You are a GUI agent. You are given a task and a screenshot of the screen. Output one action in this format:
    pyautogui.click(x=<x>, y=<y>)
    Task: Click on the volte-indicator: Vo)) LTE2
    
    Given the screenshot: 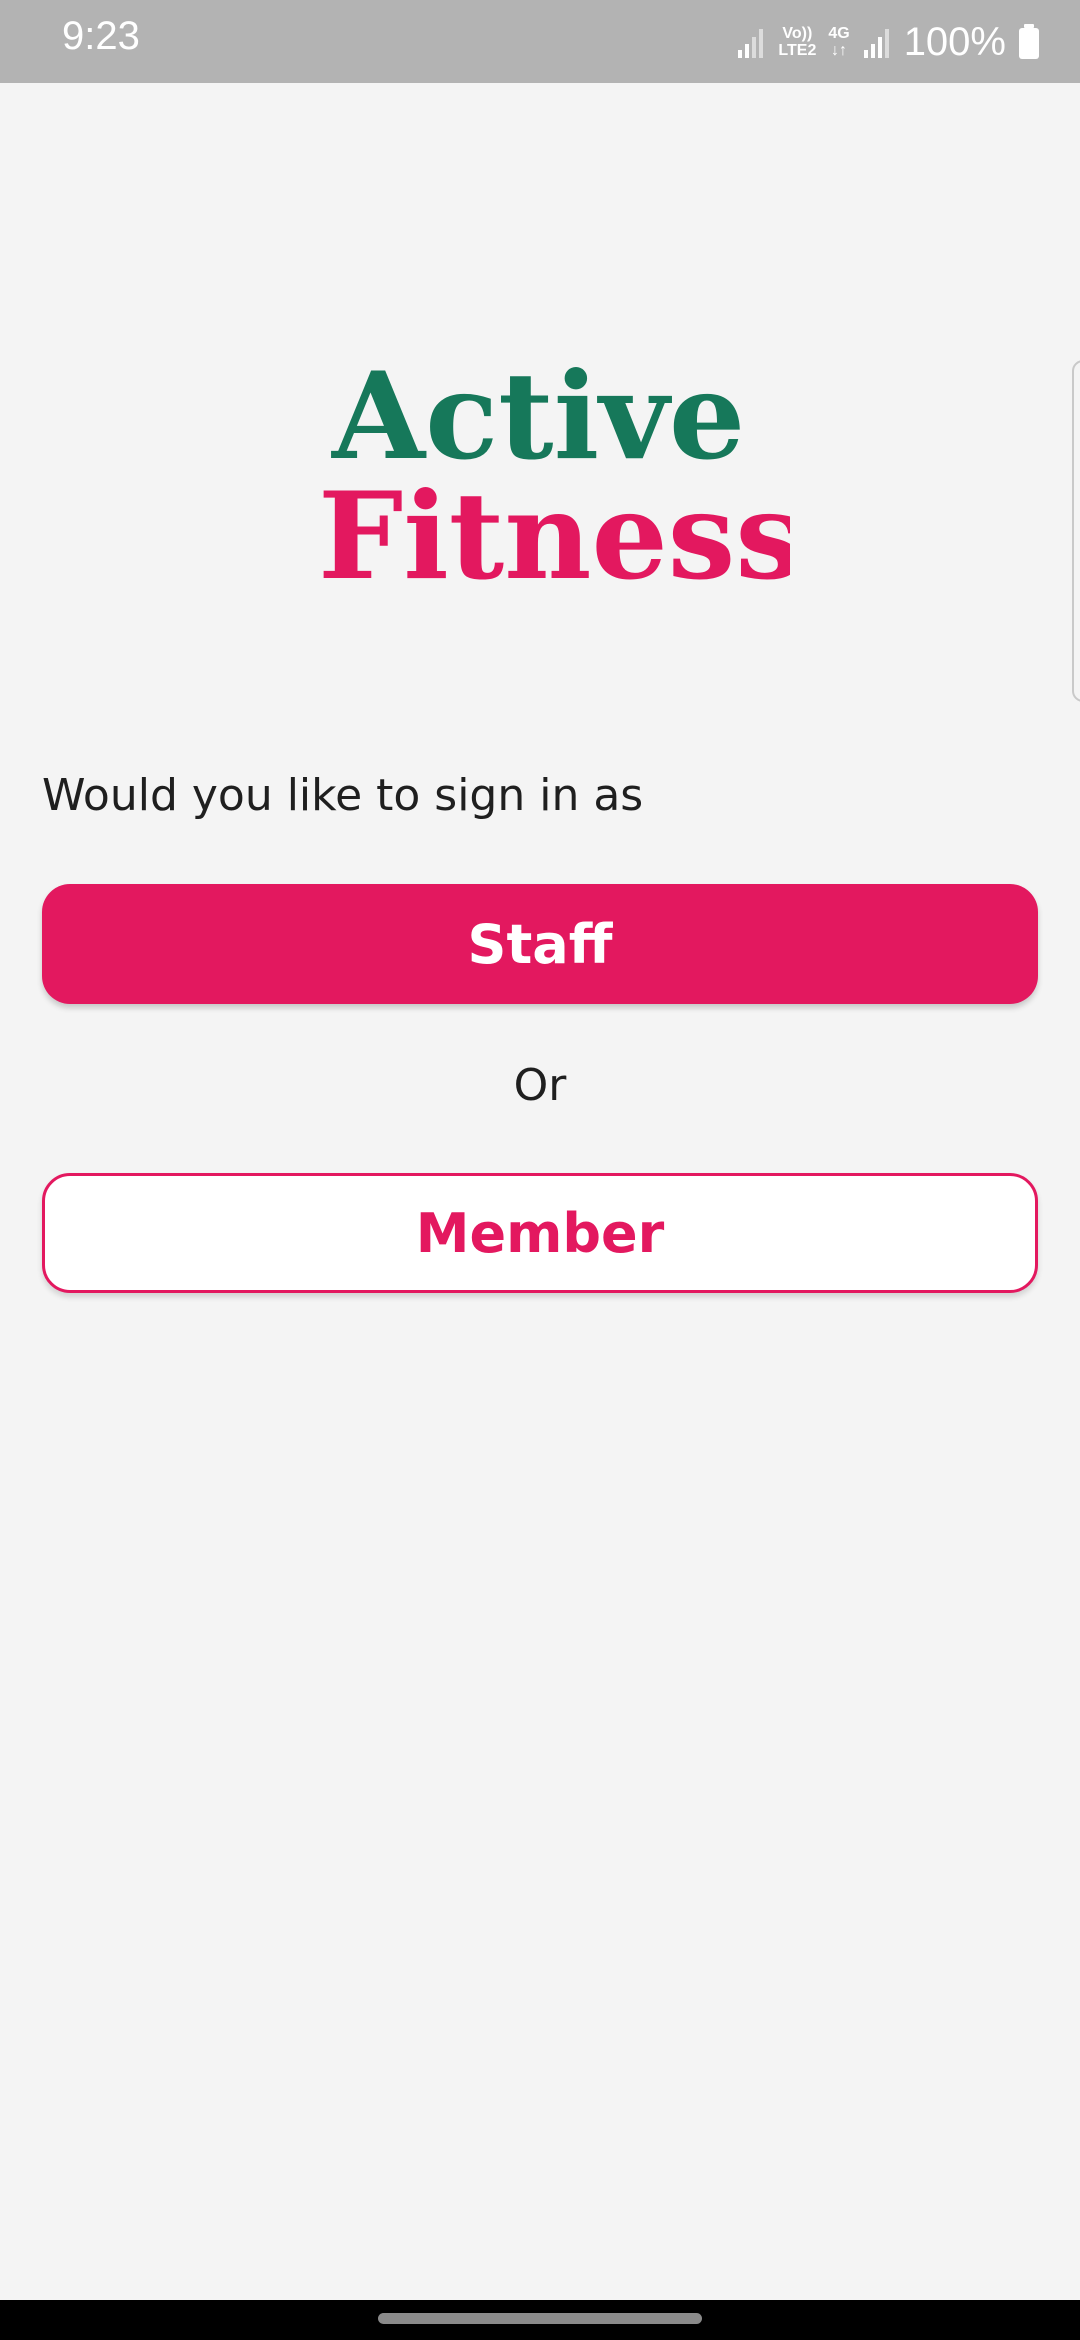 What is the action you would take?
    pyautogui.click(x=797, y=42)
    